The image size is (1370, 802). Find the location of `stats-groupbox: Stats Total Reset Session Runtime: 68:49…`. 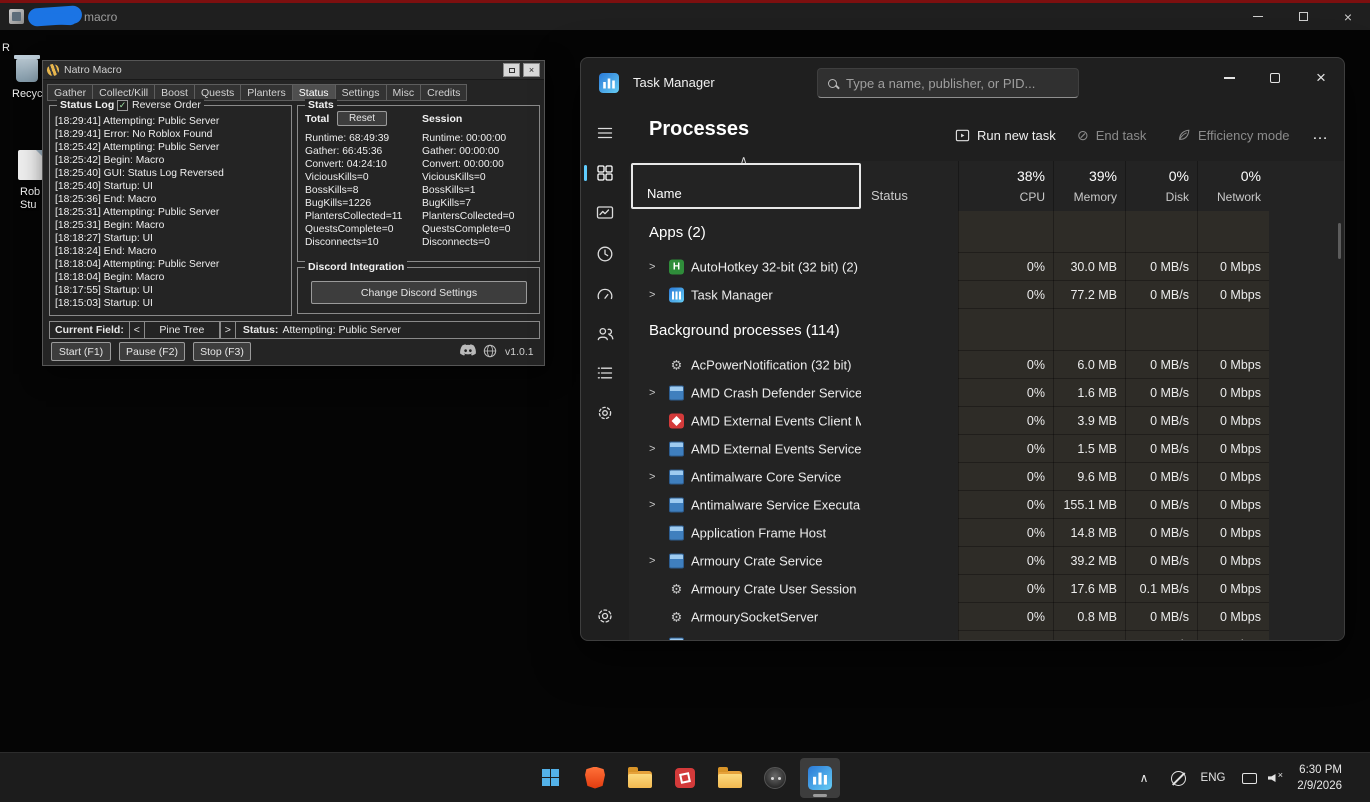

stats-groupbox: Stats Total Reset Session Runtime: 68:49… is located at coordinates (418, 180).